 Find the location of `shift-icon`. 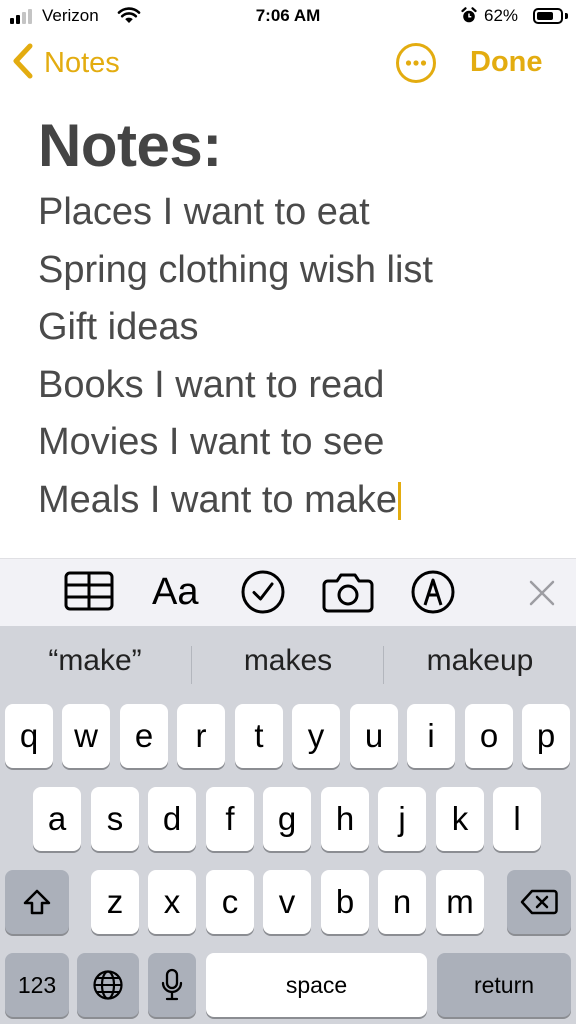

shift-icon is located at coordinates (37, 902).